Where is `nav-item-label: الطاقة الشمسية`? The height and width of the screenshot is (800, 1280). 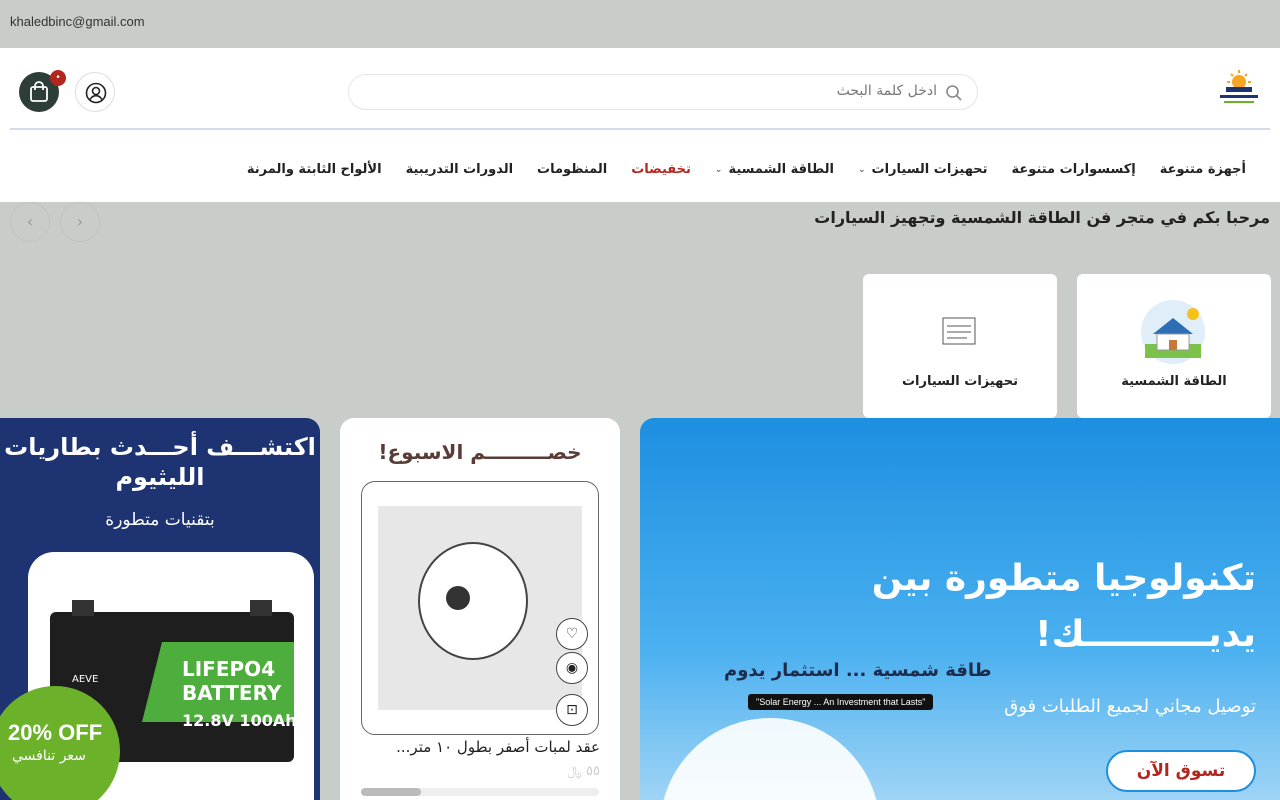 nav-item-label: الطاقة الشمسية is located at coordinates (781, 169).